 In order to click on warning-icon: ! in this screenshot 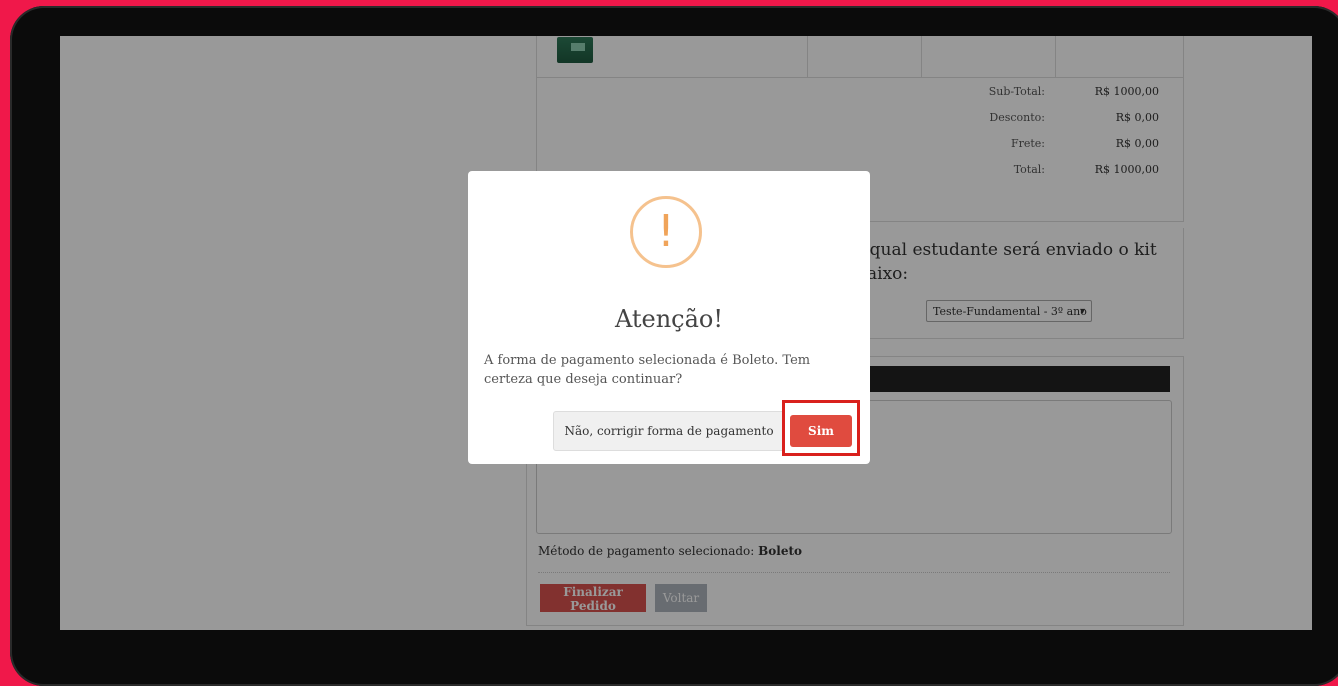, I will do `click(666, 232)`.